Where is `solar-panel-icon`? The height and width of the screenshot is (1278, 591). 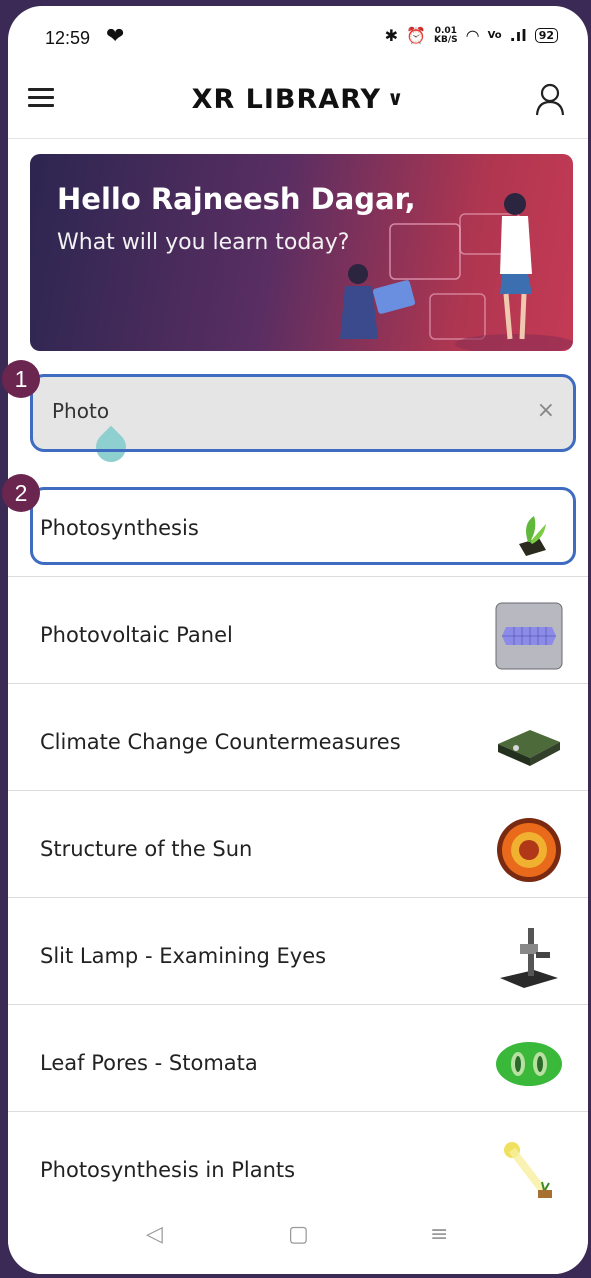
solar-panel-icon is located at coordinates (529, 636).